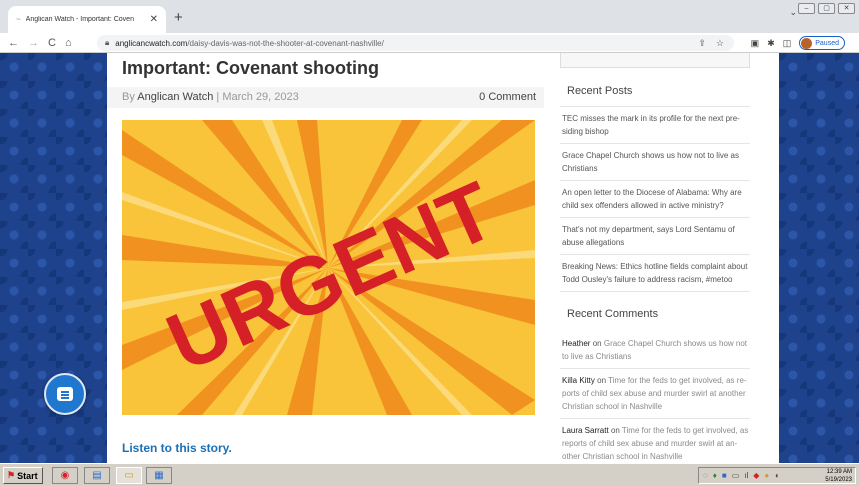  I want to click on network-icon: ıl, so click(746, 475).